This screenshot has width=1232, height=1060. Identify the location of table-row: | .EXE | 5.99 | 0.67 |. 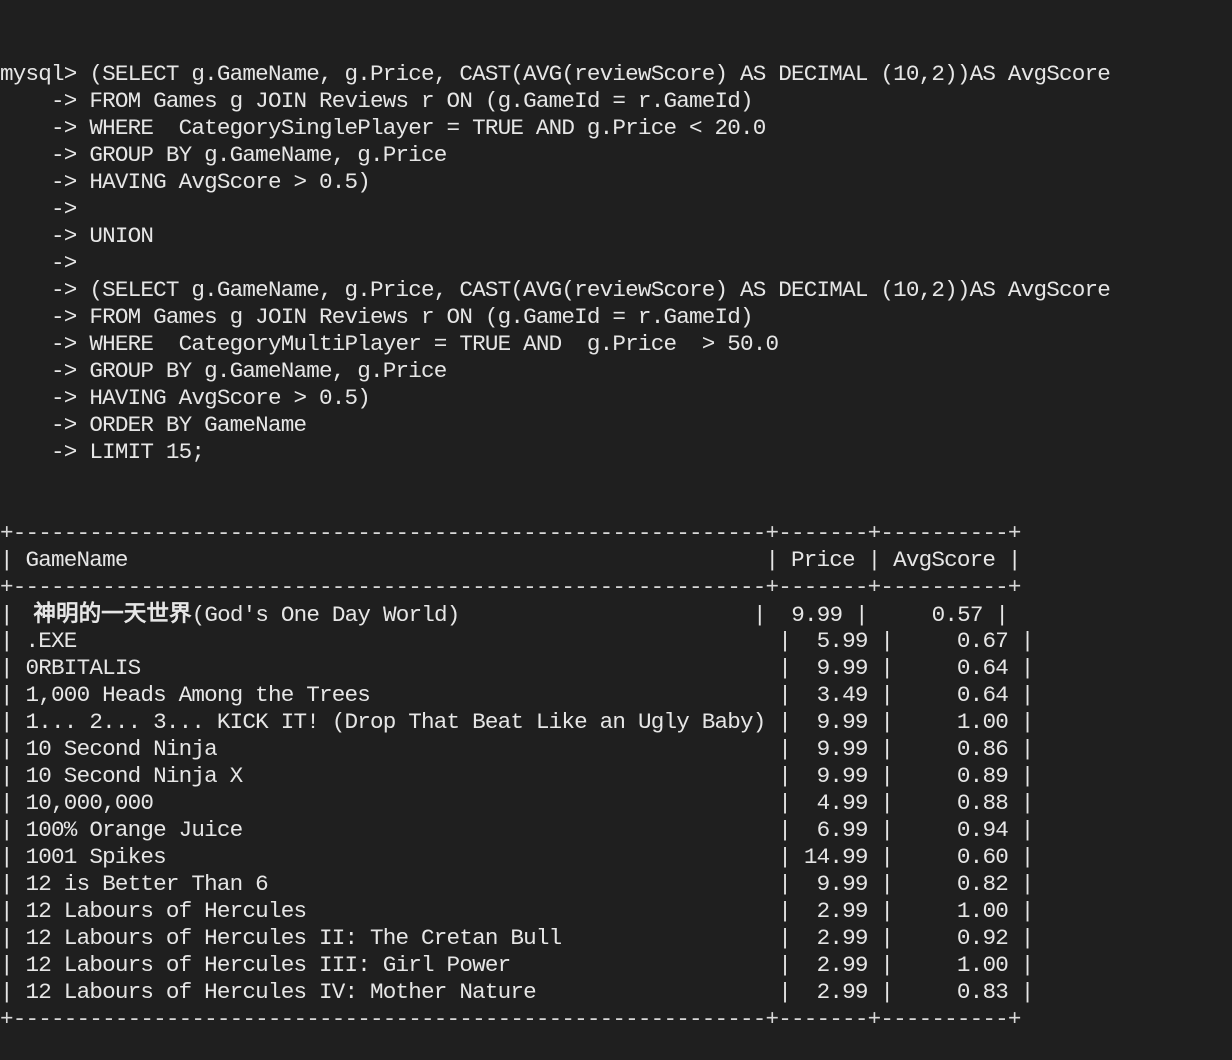
(517, 641).